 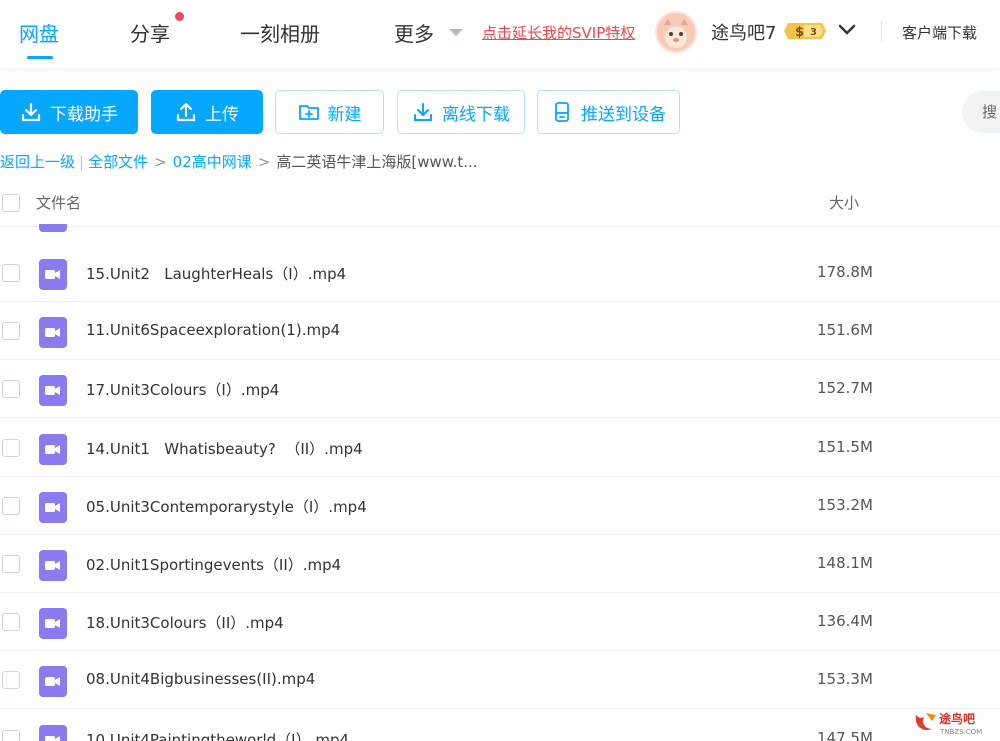 I want to click on file-name: 18.Unit3Colours（II）.mp4, so click(x=185, y=622).